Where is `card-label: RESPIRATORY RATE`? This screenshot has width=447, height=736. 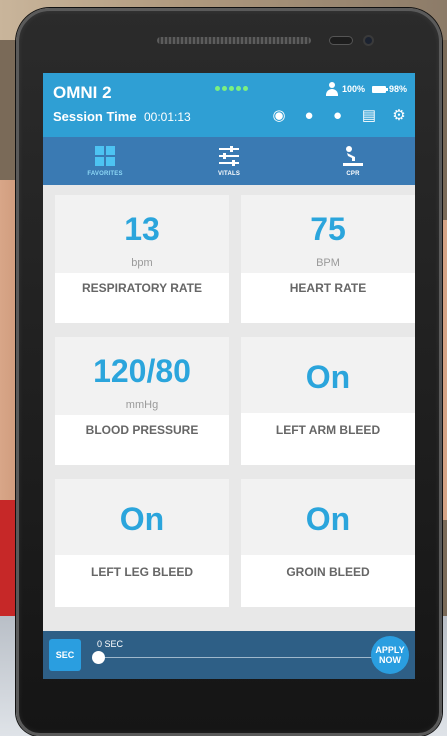 card-label: RESPIRATORY RATE is located at coordinates (142, 298).